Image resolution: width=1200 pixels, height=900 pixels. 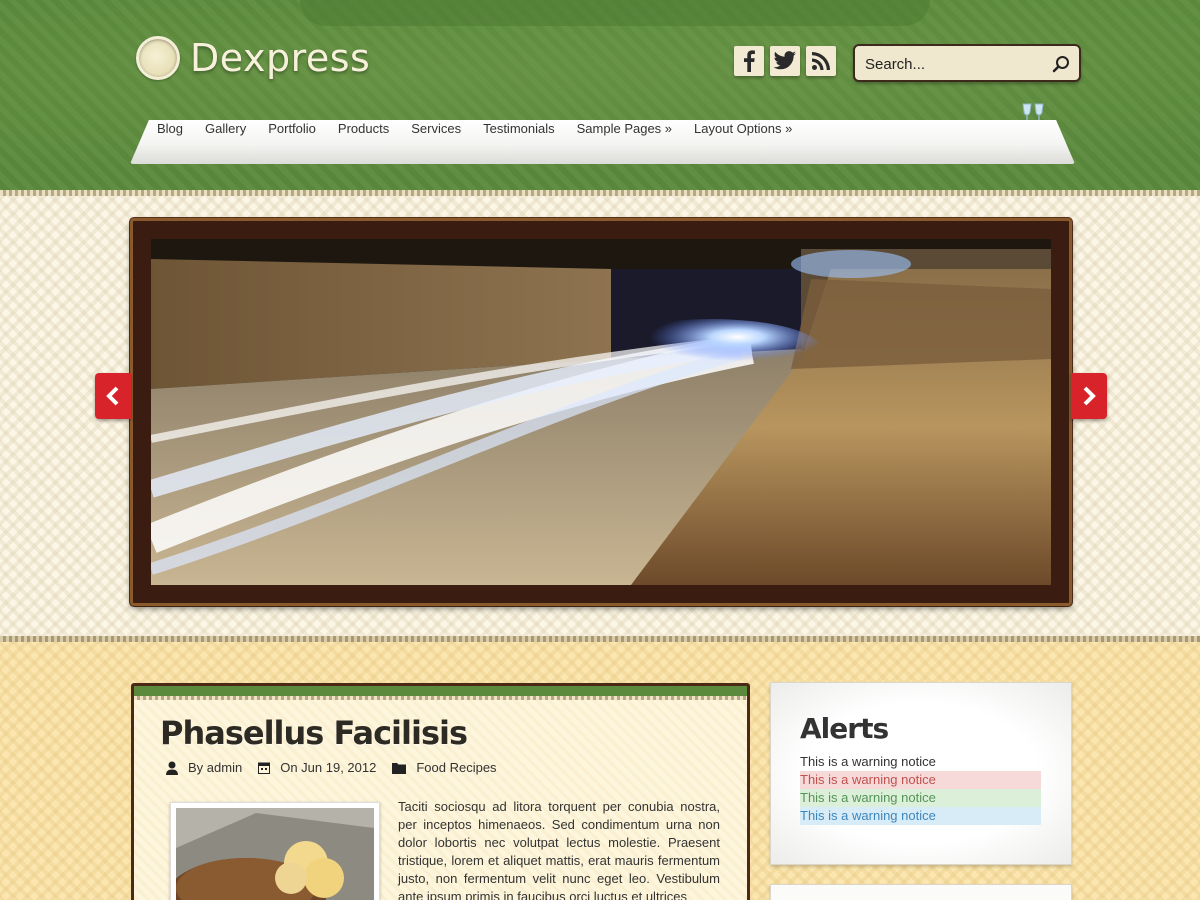 I want to click on chevron-left-icon, so click(x=112, y=396).